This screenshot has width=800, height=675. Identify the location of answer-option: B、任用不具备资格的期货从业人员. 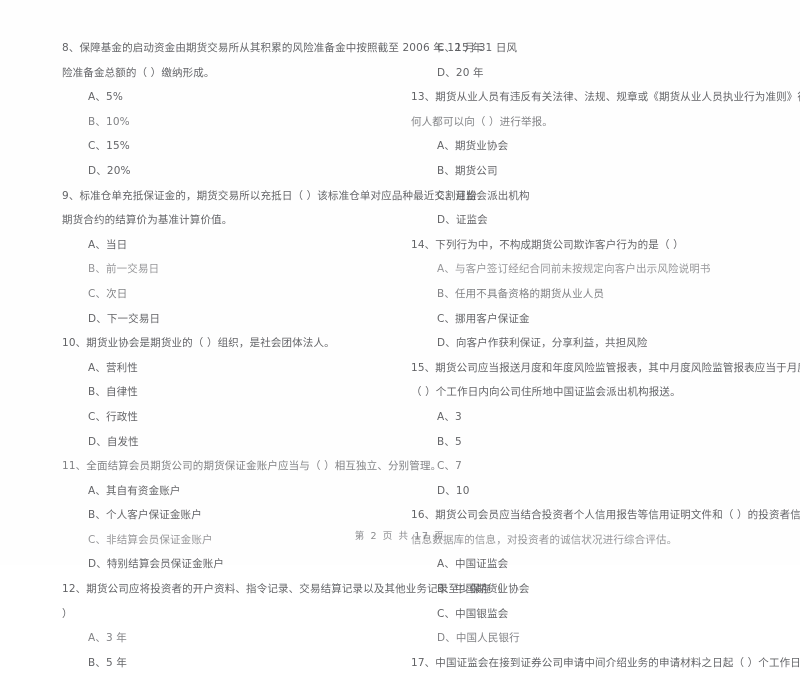
(521, 293).